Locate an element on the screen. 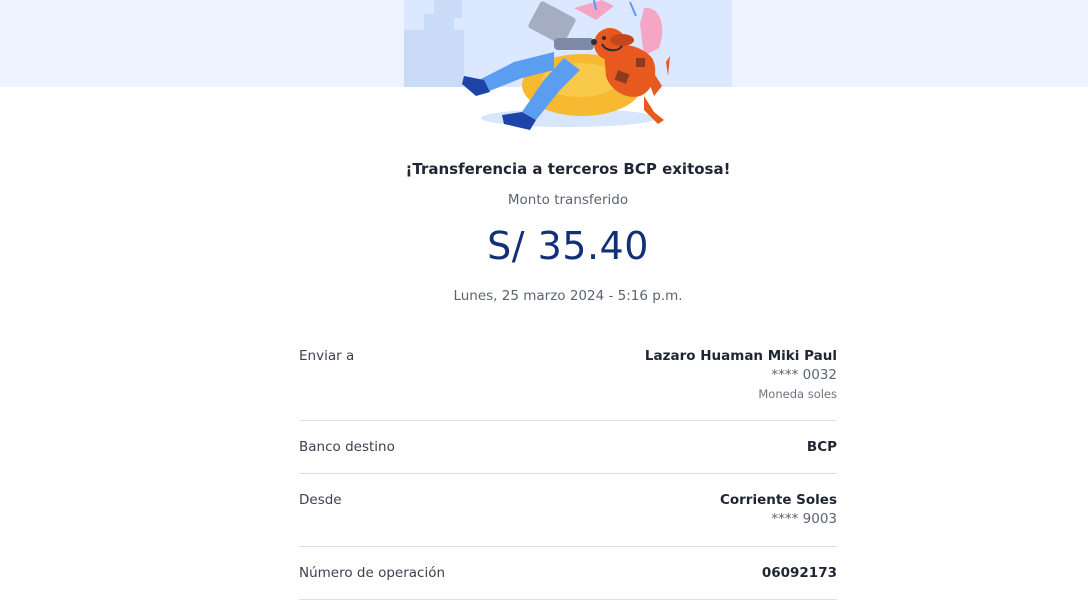 The image size is (1088, 613). recipient-currency: Moneda soles is located at coordinates (797, 394).